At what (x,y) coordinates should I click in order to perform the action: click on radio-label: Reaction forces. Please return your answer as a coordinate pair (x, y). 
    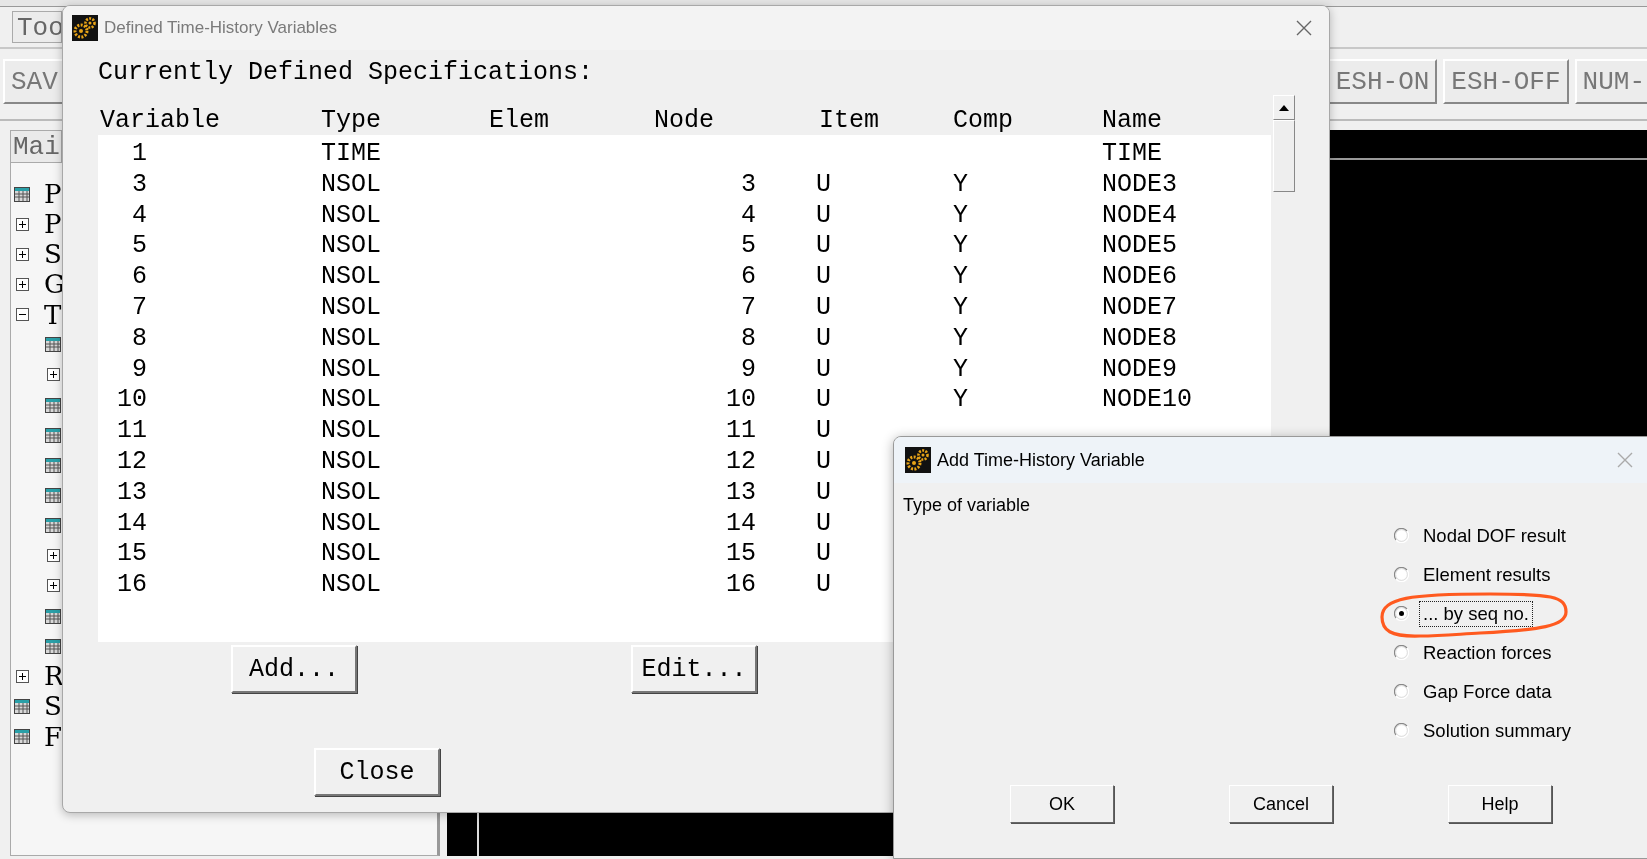
    Looking at the image, I should click on (1487, 652).